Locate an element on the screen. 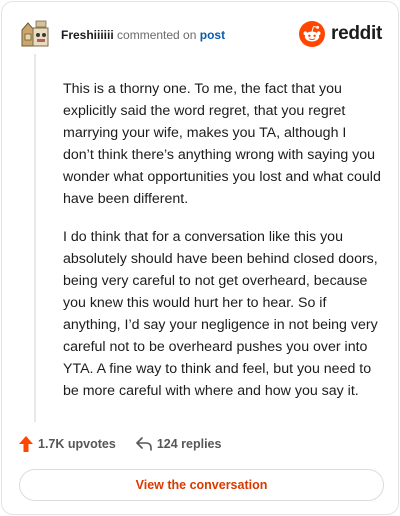 The image size is (400, 516). comment-attribution: Freshiiiiii commented on post is located at coordinates (143, 35).